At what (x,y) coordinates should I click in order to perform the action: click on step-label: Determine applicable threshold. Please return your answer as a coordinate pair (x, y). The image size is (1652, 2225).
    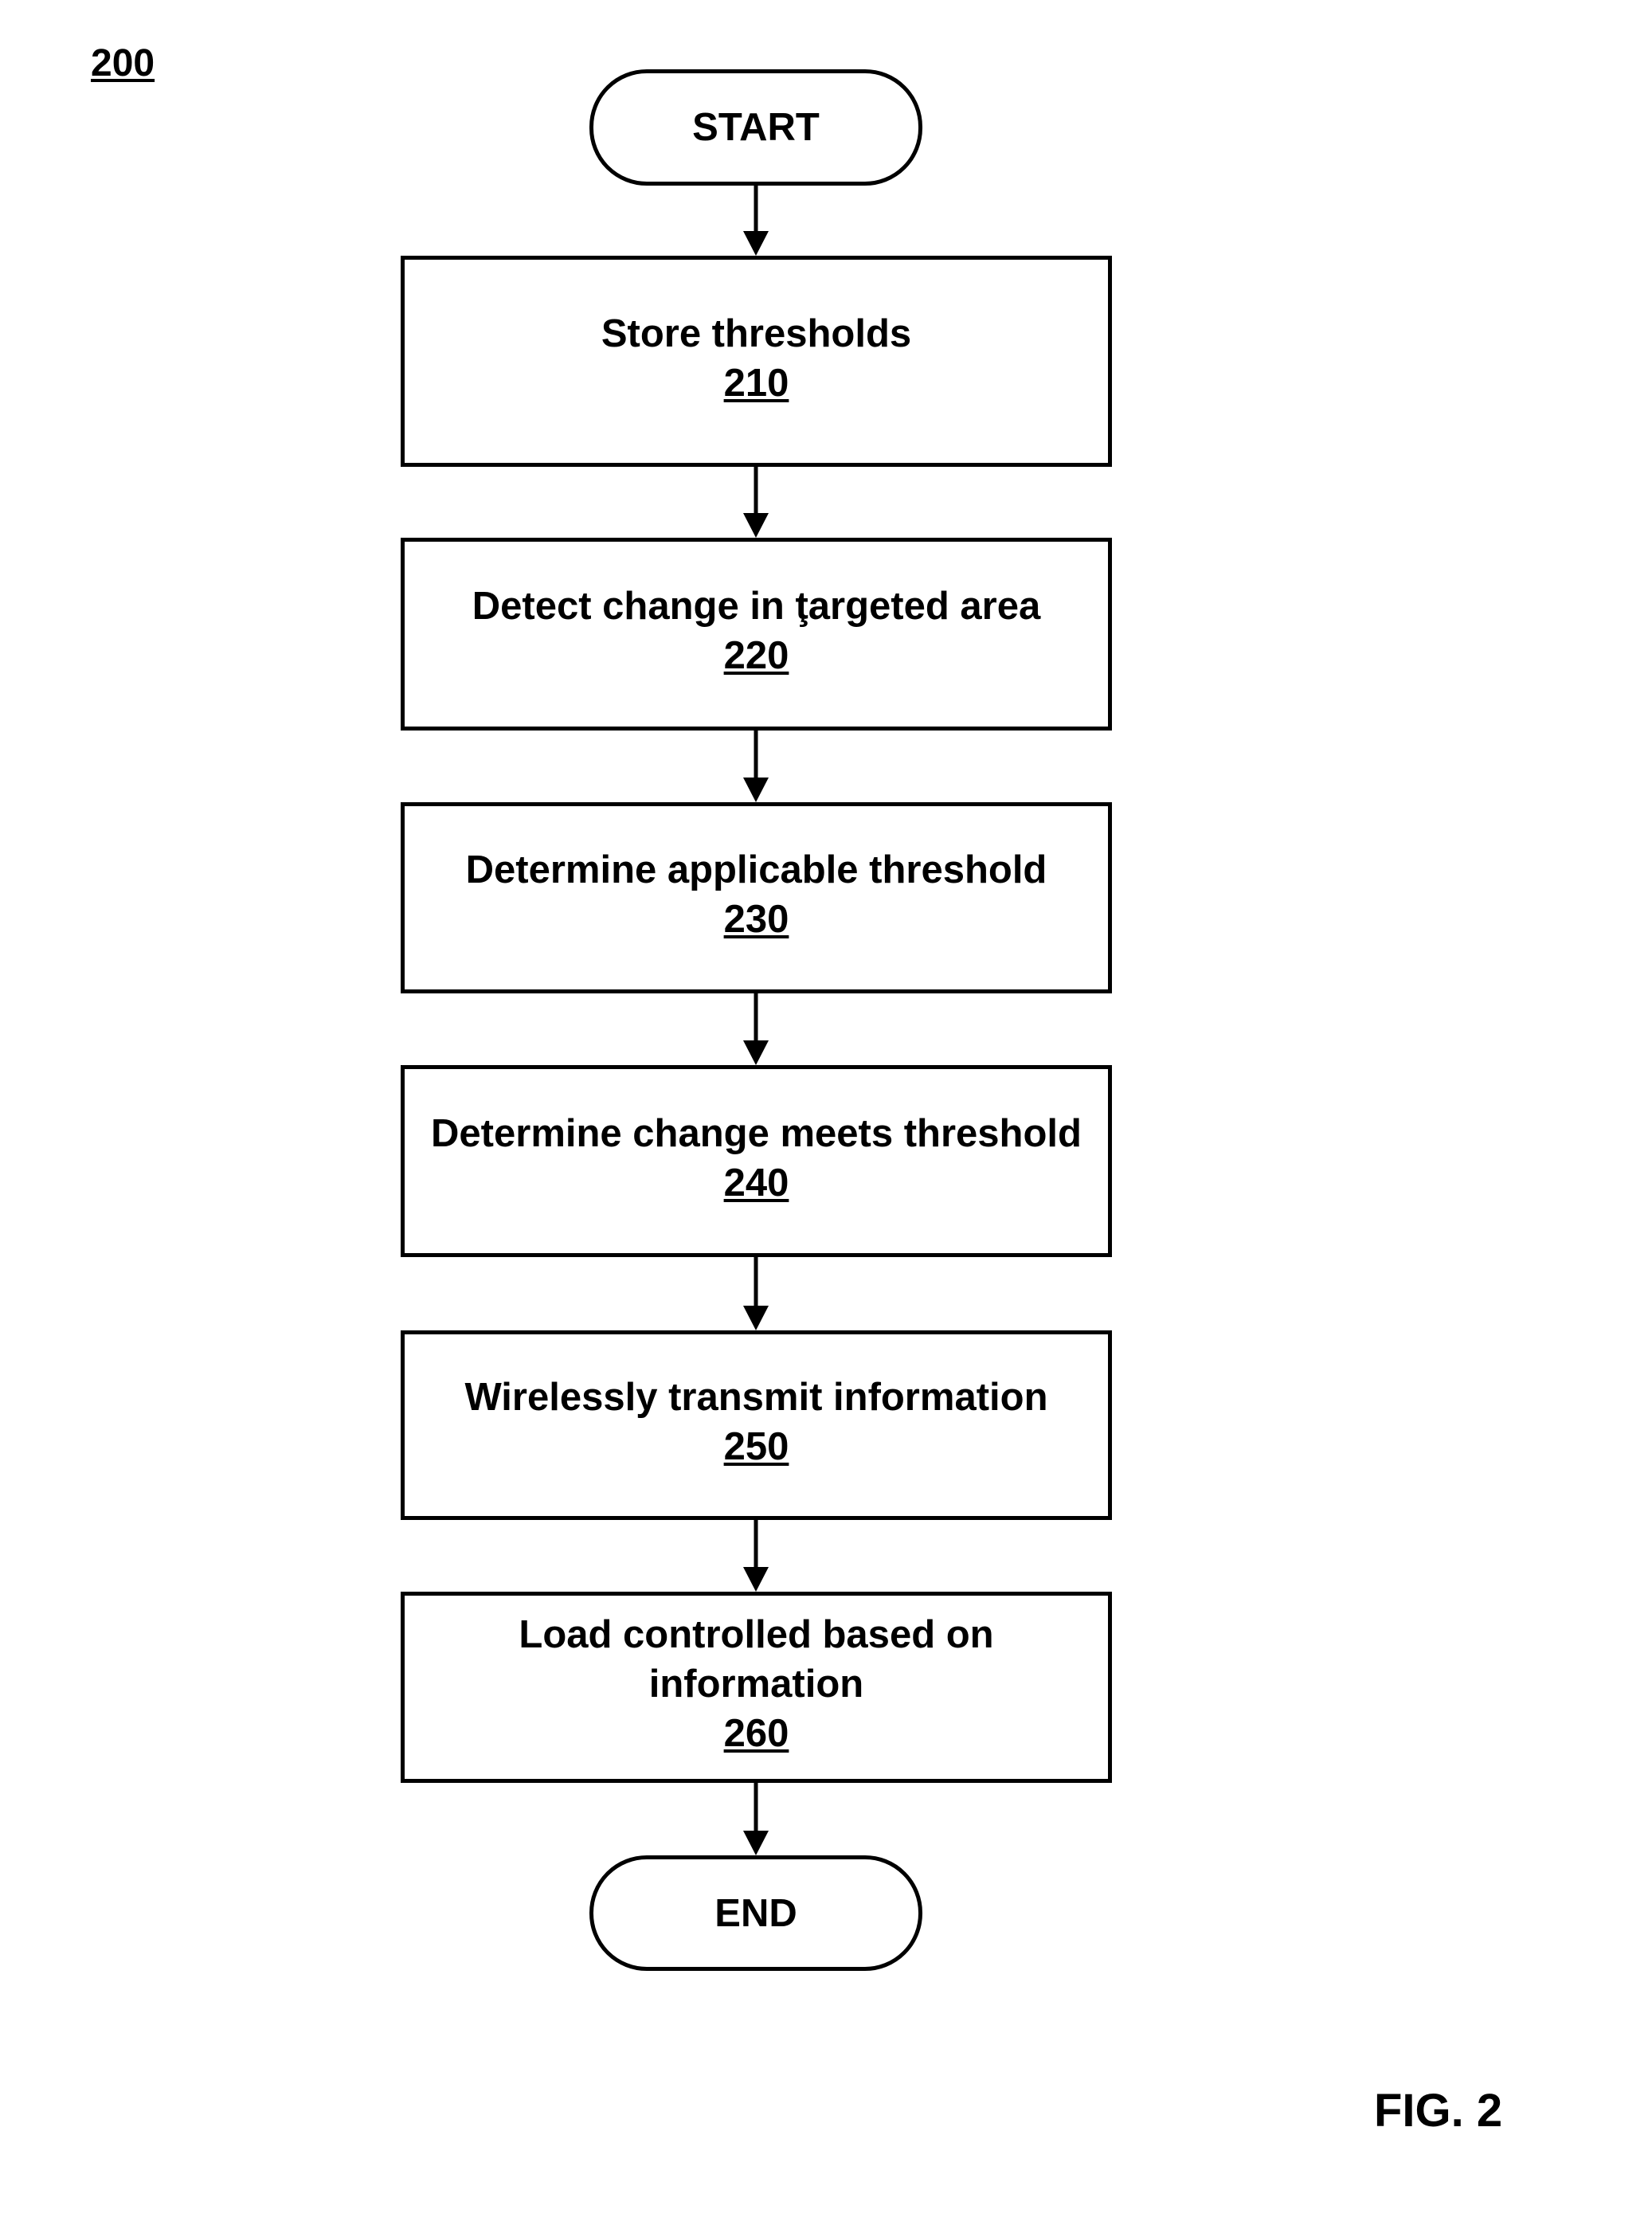
    Looking at the image, I should click on (756, 869).